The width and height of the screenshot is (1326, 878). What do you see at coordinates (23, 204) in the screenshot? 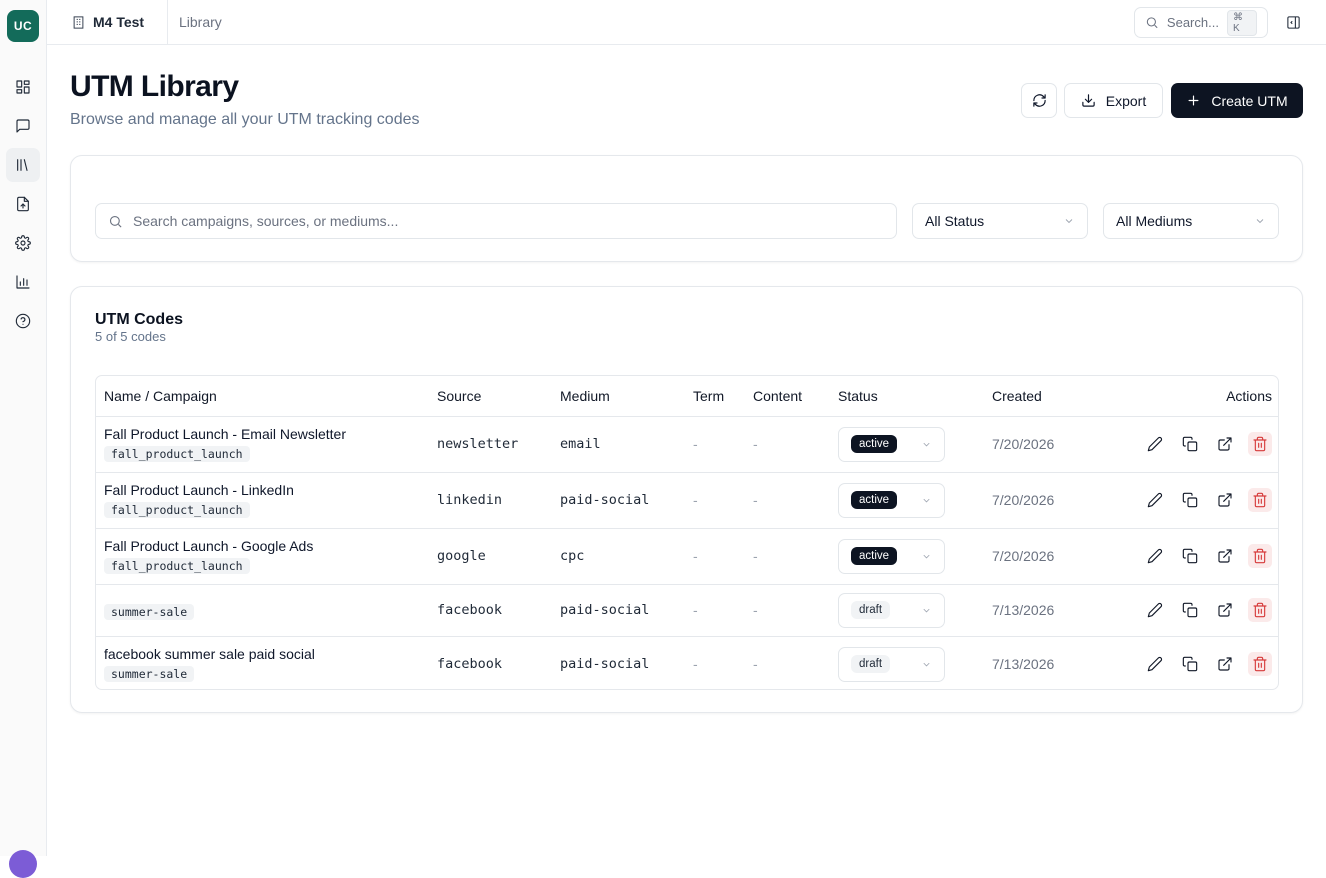
I see `sidebar-item-import` at bounding box center [23, 204].